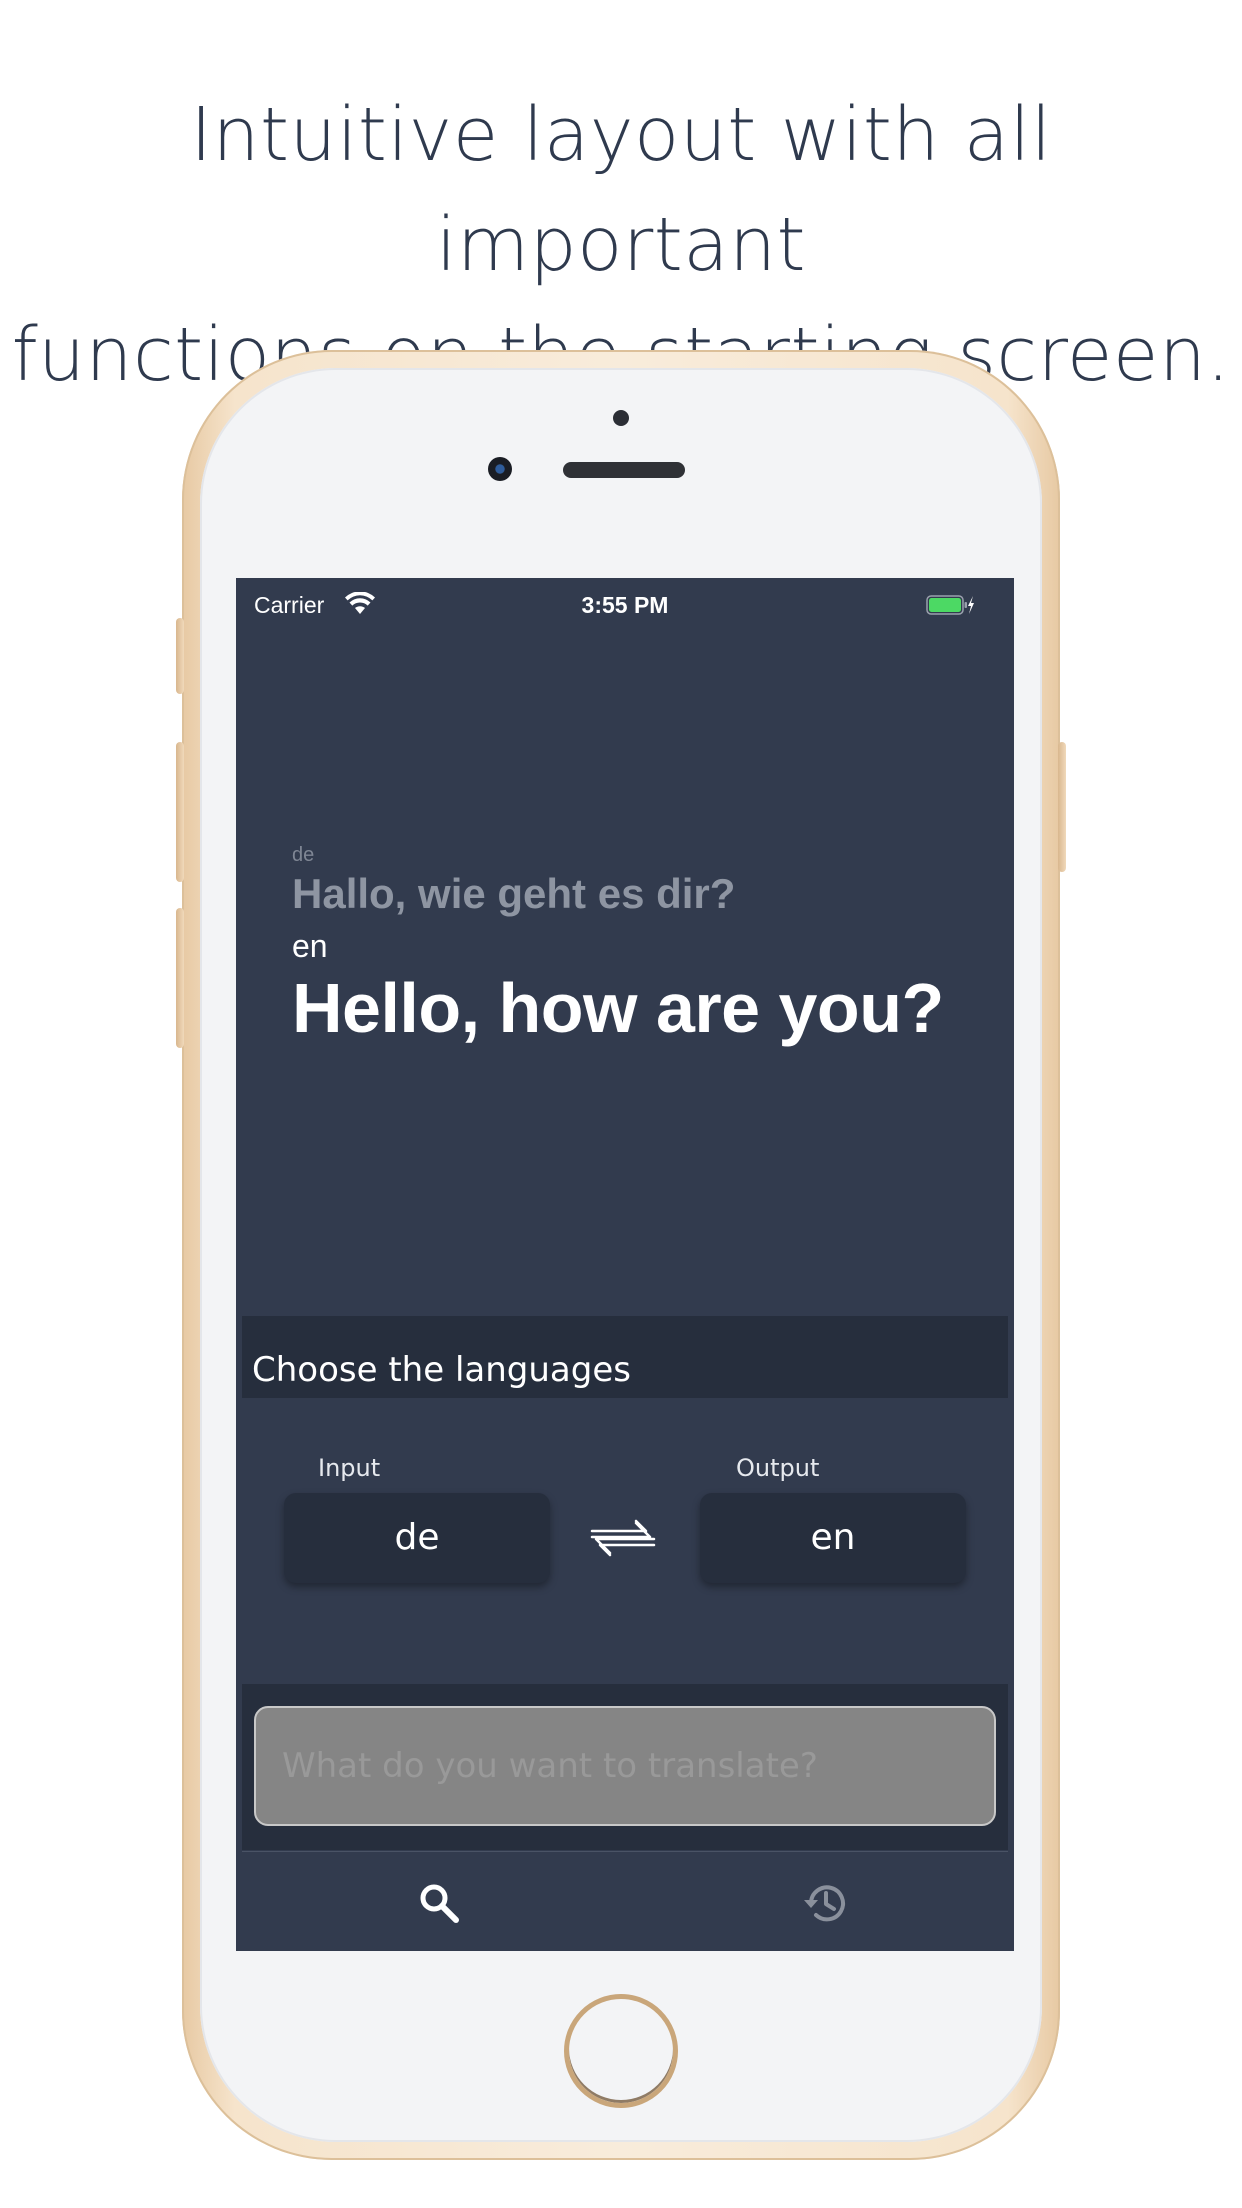  I want to click on input-language-label: Input, so click(349, 1468).